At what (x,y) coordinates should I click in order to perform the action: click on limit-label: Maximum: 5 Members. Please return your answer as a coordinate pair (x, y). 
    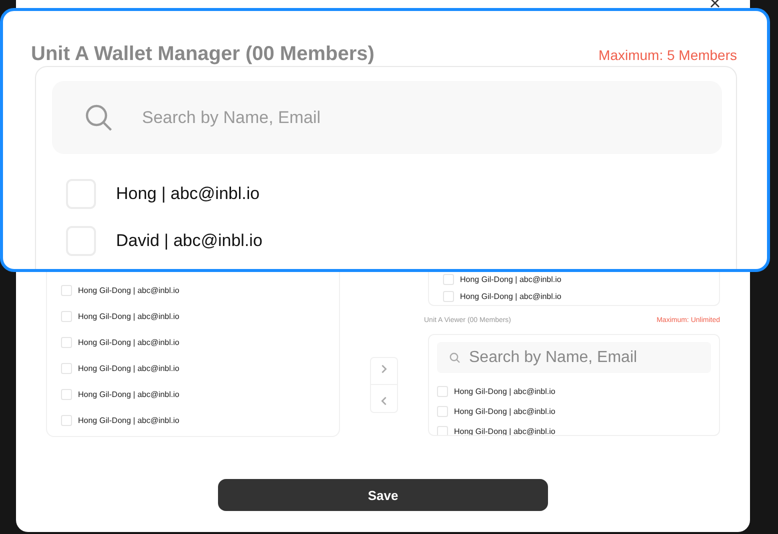
    Looking at the image, I should click on (667, 55).